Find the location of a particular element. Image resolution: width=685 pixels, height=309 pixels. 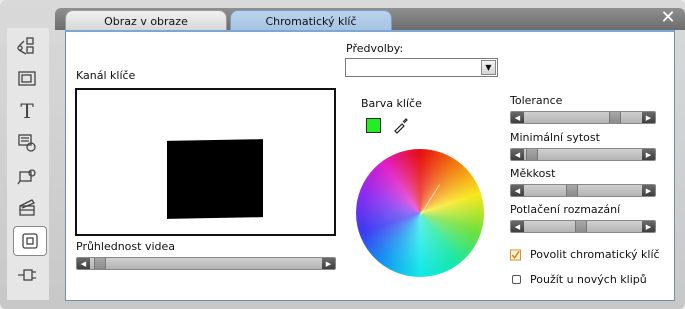

enable-chroma-key-label: Povolit chromatický klíč is located at coordinates (595, 254).